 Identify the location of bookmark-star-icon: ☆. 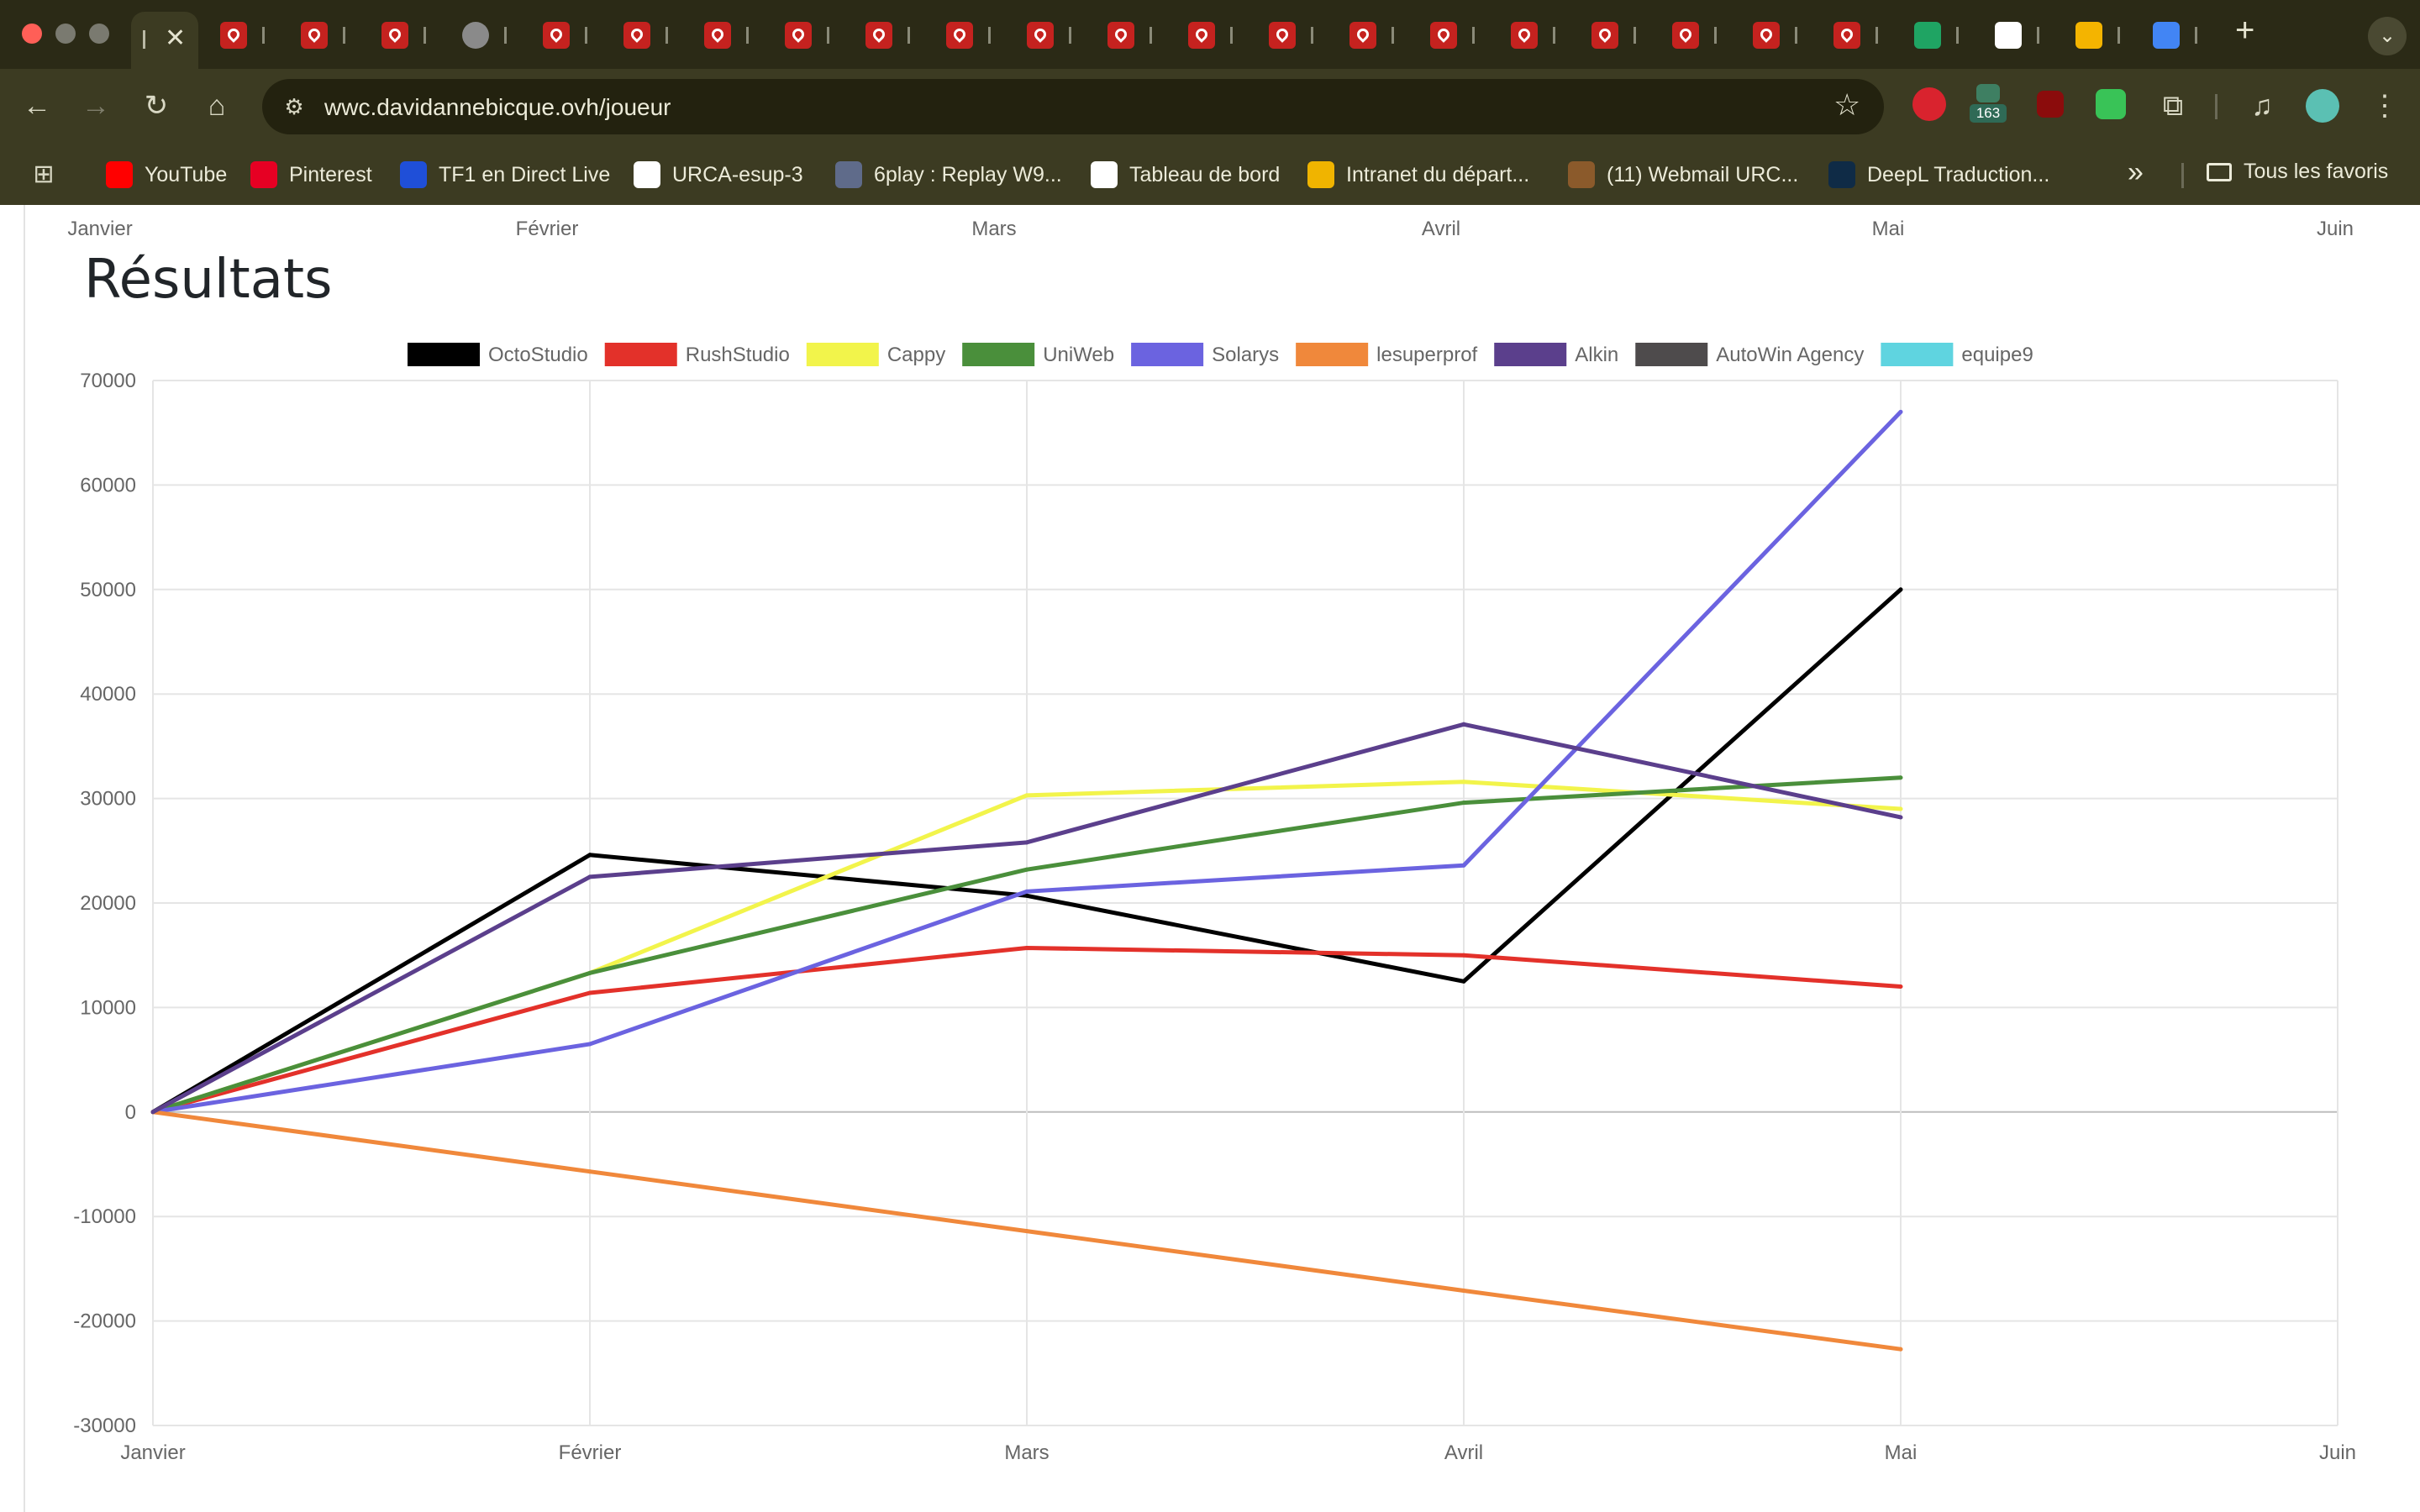
(1847, 105).